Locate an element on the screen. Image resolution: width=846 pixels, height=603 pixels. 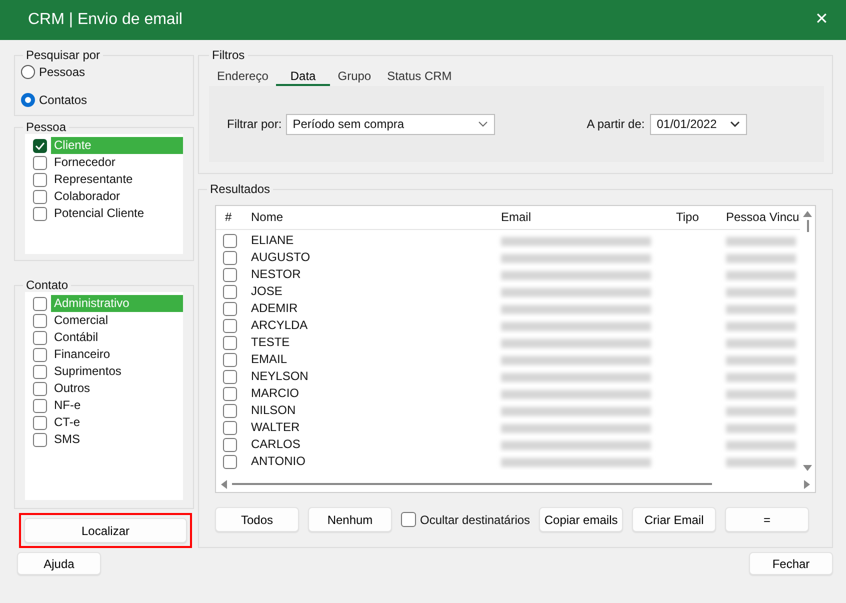
field-label: A partir de: is located at coordinates (615, 124).